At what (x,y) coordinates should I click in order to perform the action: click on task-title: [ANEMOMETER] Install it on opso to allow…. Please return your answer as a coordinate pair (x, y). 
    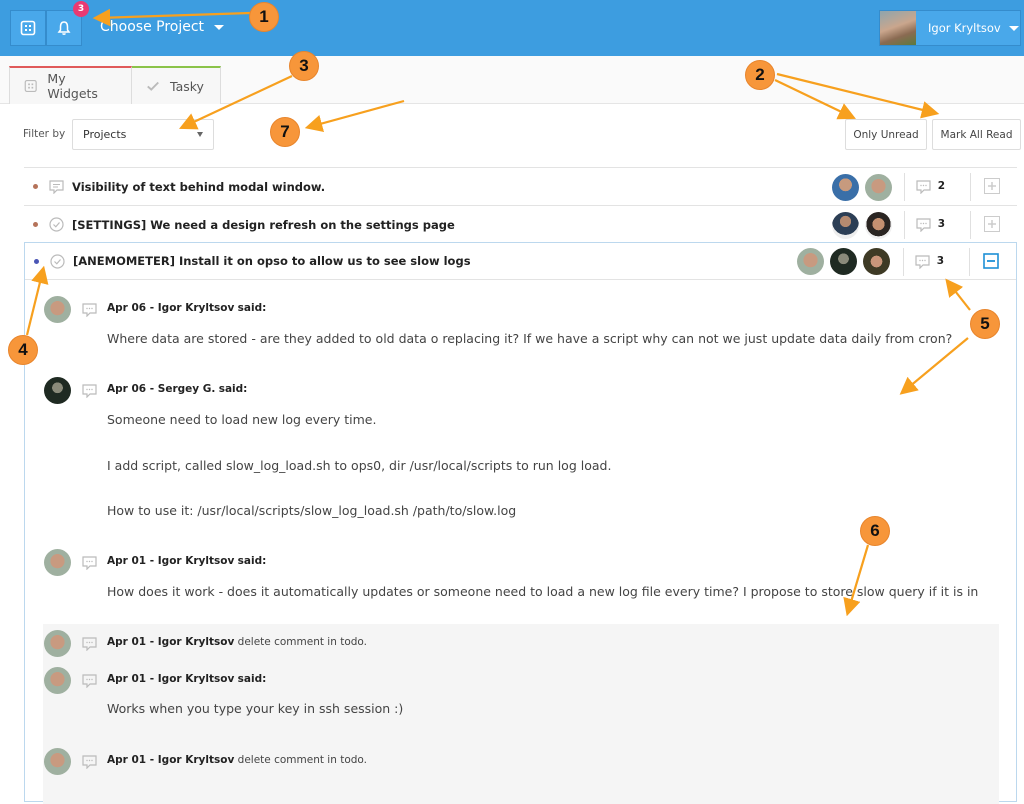
    Looking at the image, I should click on (272, 261).